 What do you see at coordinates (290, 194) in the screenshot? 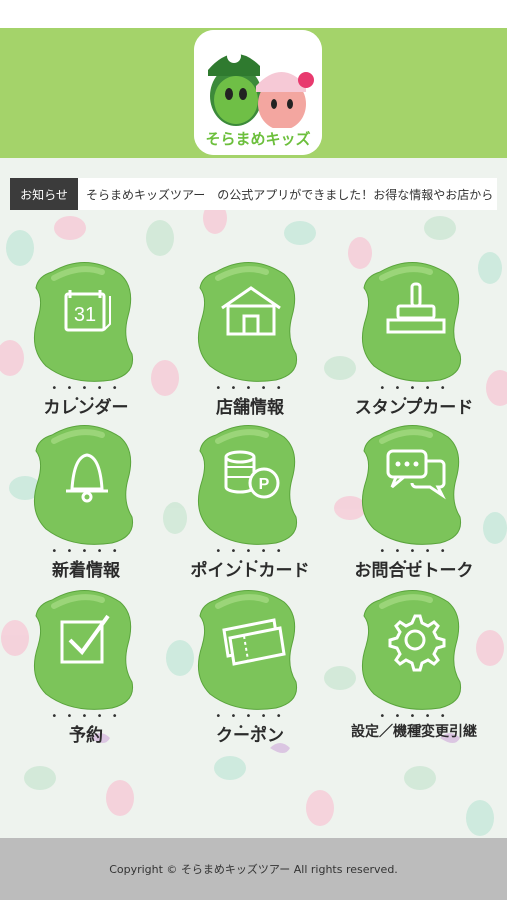
I see `news-text: そらまめキッズツアー の公式アプリができました！お得な情報やお店から` at bounding box center [290, 194].